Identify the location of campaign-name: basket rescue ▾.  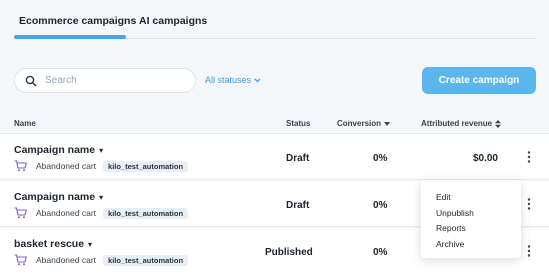
(53, 244).